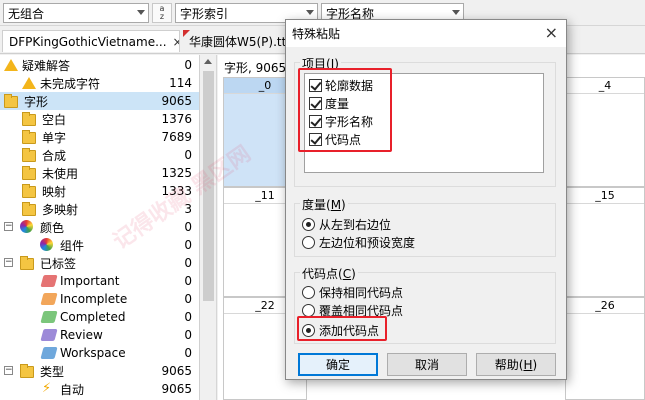  I want to click on tab-dfpkinggothic: DFPKingGothicVietname... ×, so click(91, 41).